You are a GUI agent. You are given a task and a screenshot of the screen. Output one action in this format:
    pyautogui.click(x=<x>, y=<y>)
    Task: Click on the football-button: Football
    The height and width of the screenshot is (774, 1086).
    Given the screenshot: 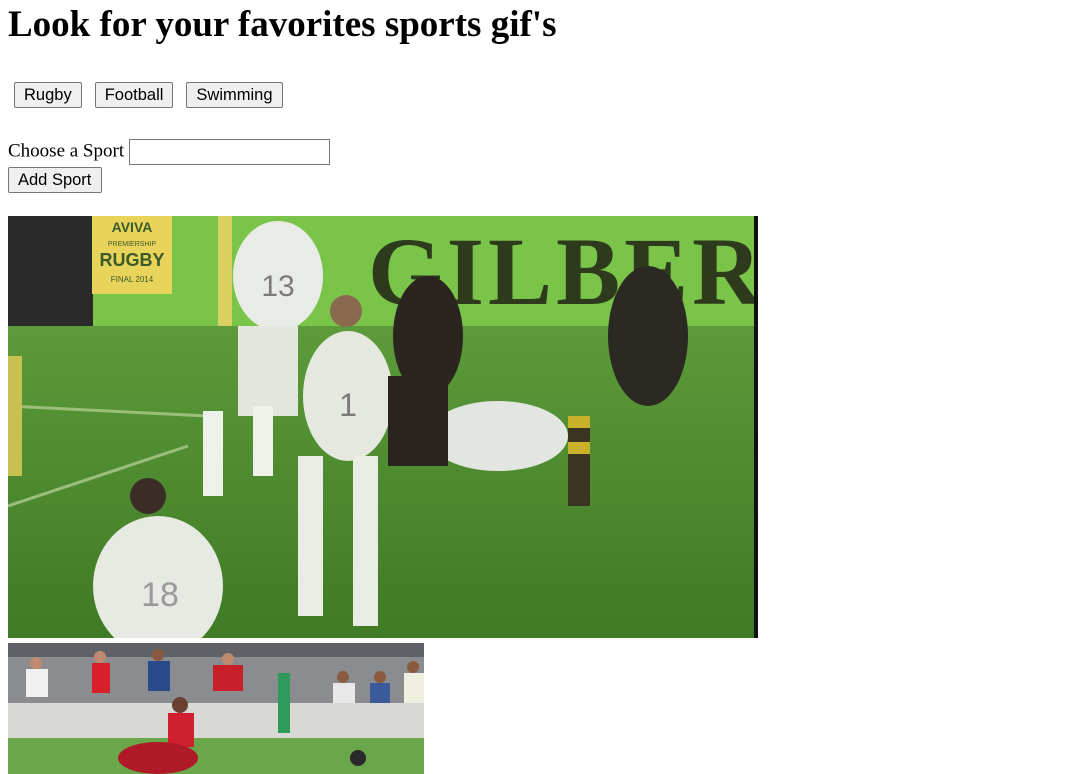 What is the action you would take?
    pyautogui.click(x=134, y=95)
    